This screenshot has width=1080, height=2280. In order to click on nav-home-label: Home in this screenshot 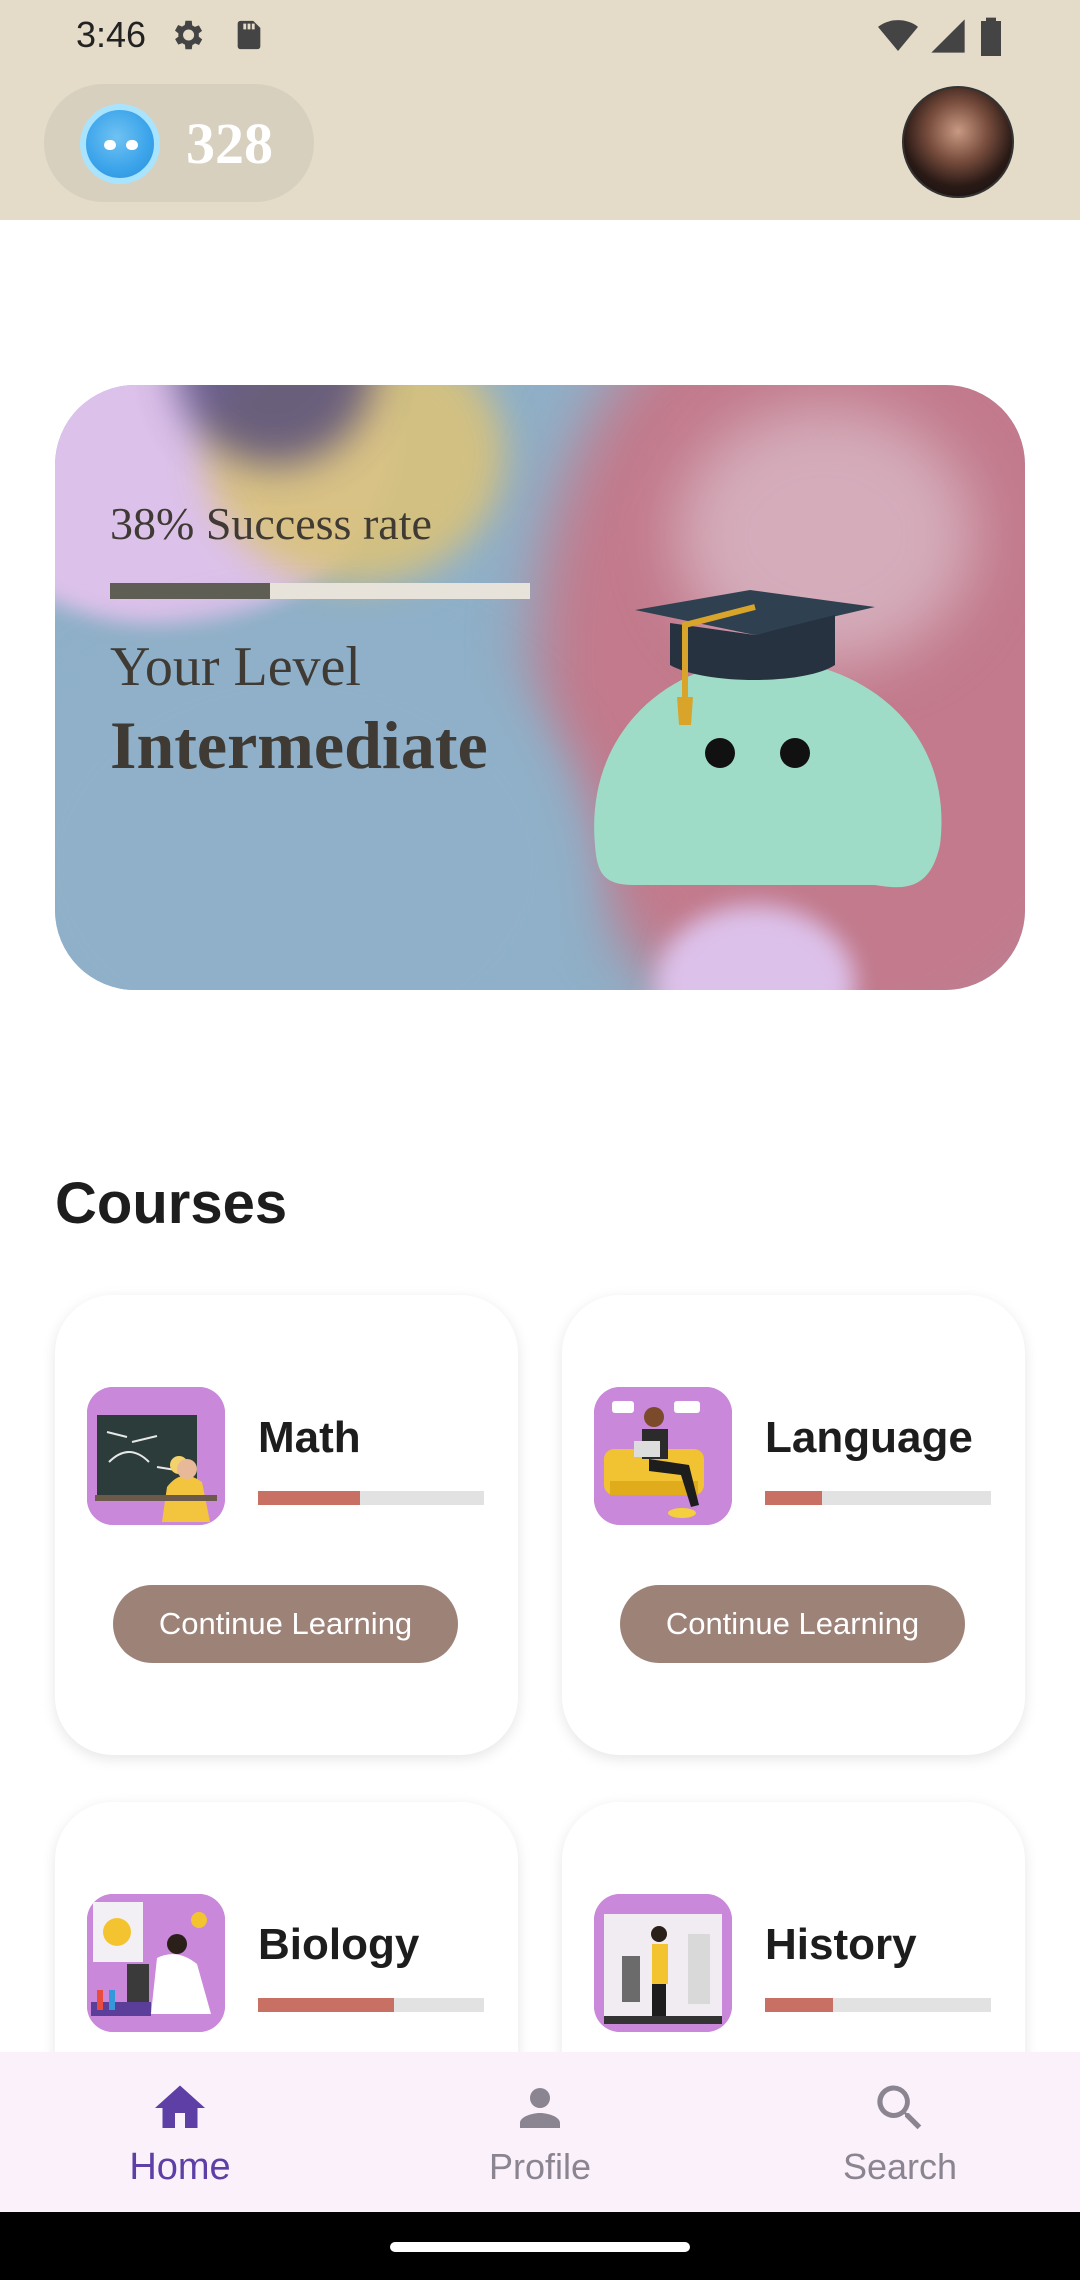, I will do `click(180, 2167)`.